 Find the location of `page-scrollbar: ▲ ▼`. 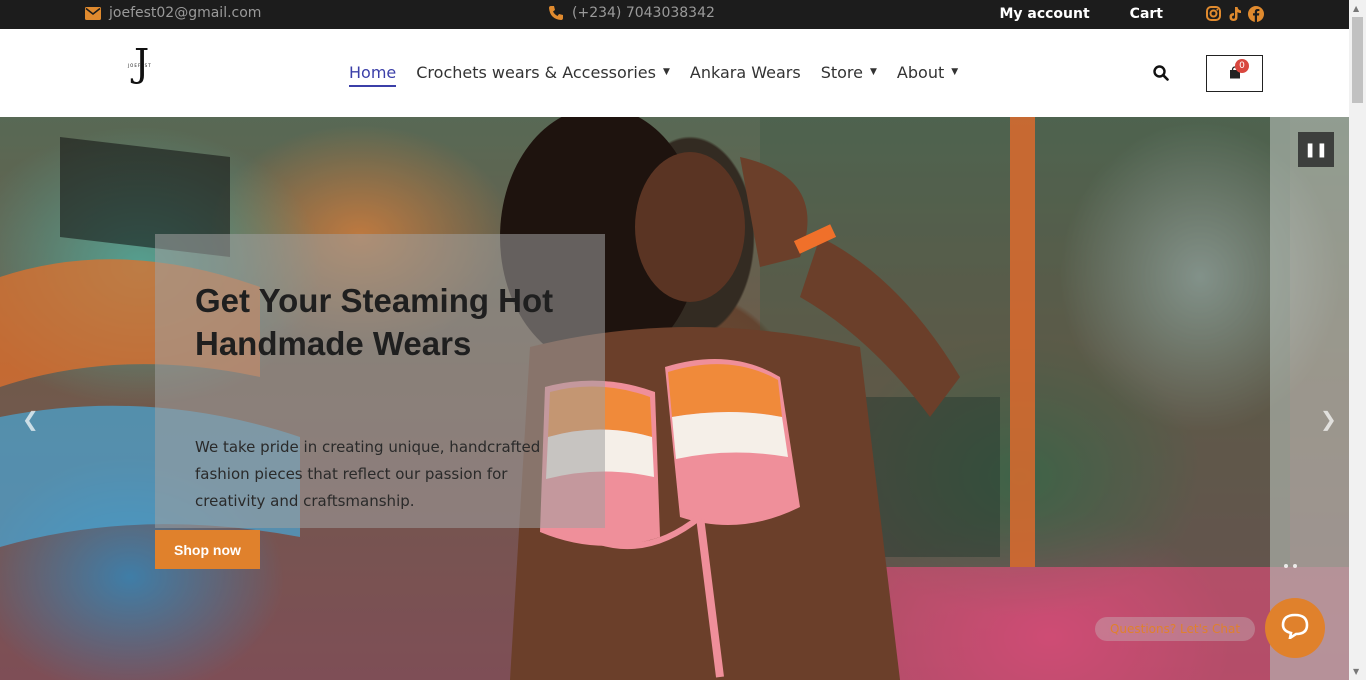

page-scrollbar: ▲ ▼ is located at coordinates (1357, 340).